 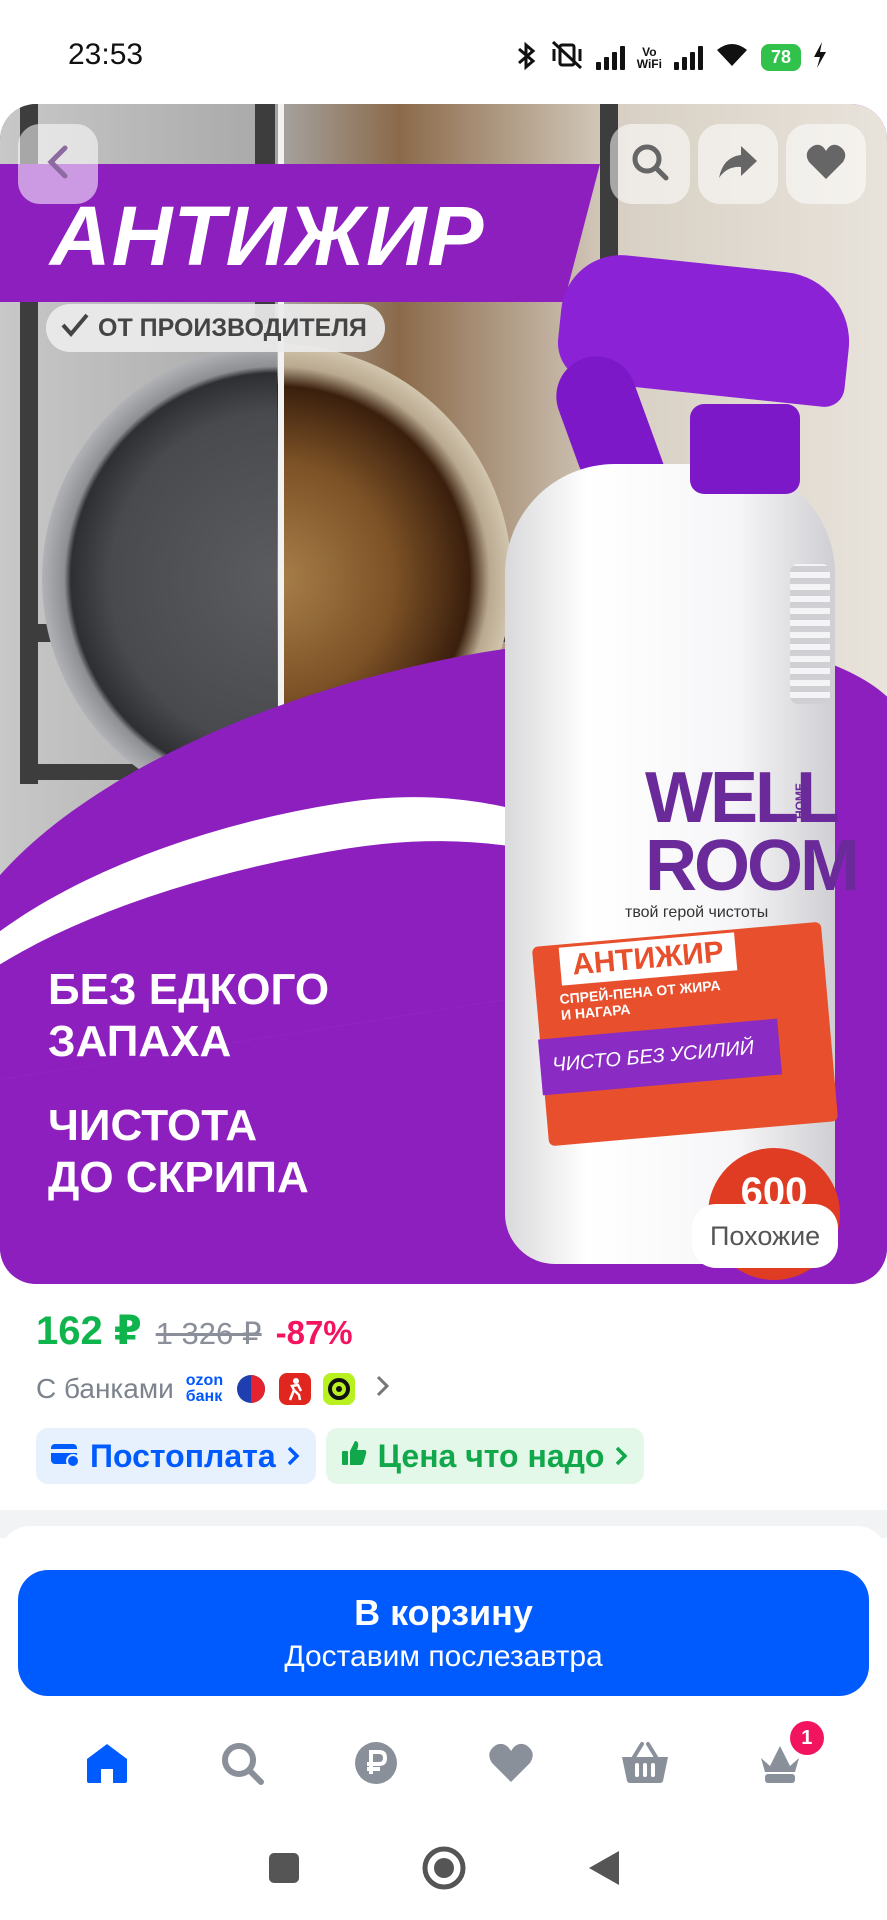 I want to click on slogan-no-smell: БЕЗ ЕДКОГО ЗАПАХА, so click(x=189, y=1015).